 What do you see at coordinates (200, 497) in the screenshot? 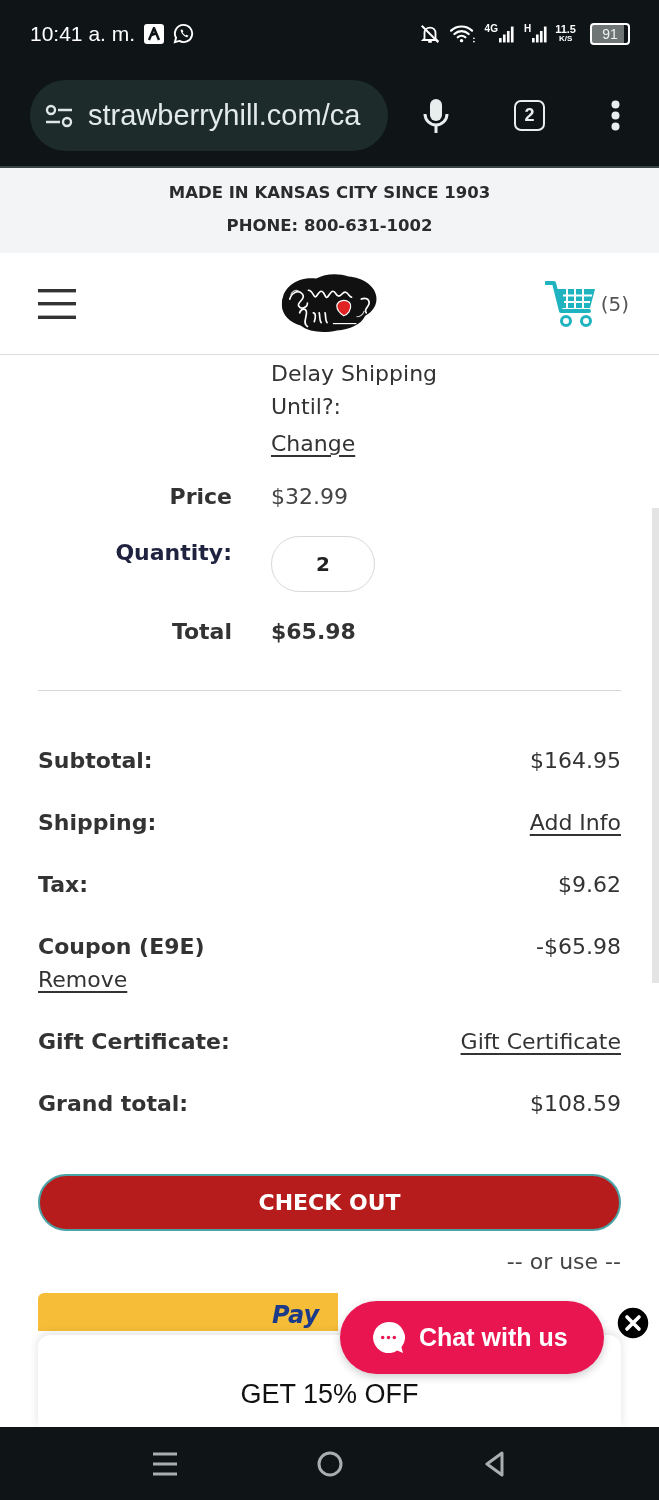
I see `field-label: Price` at bounding box center [200, 497].